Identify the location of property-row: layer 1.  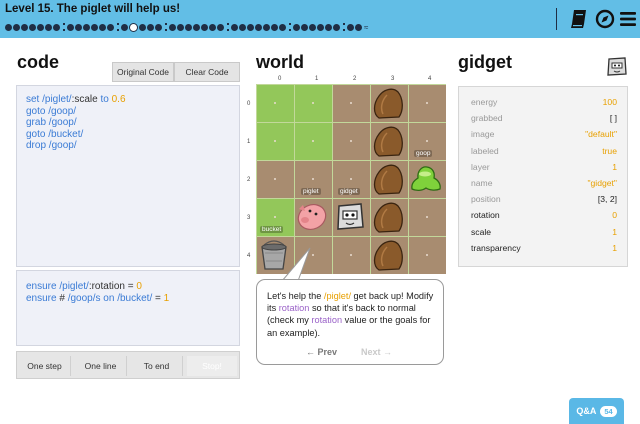
(544, 166).